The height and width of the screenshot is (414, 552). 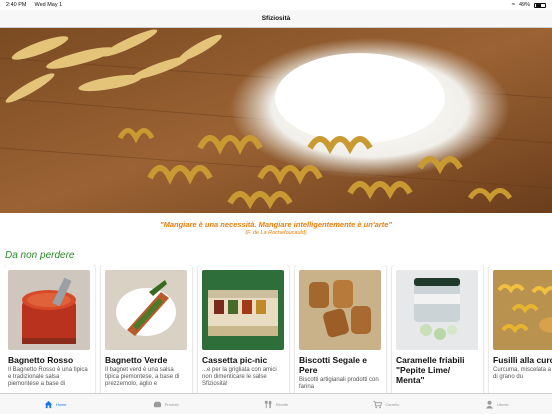 I want to click on tab-home: Home, so click(x=55, y=404).